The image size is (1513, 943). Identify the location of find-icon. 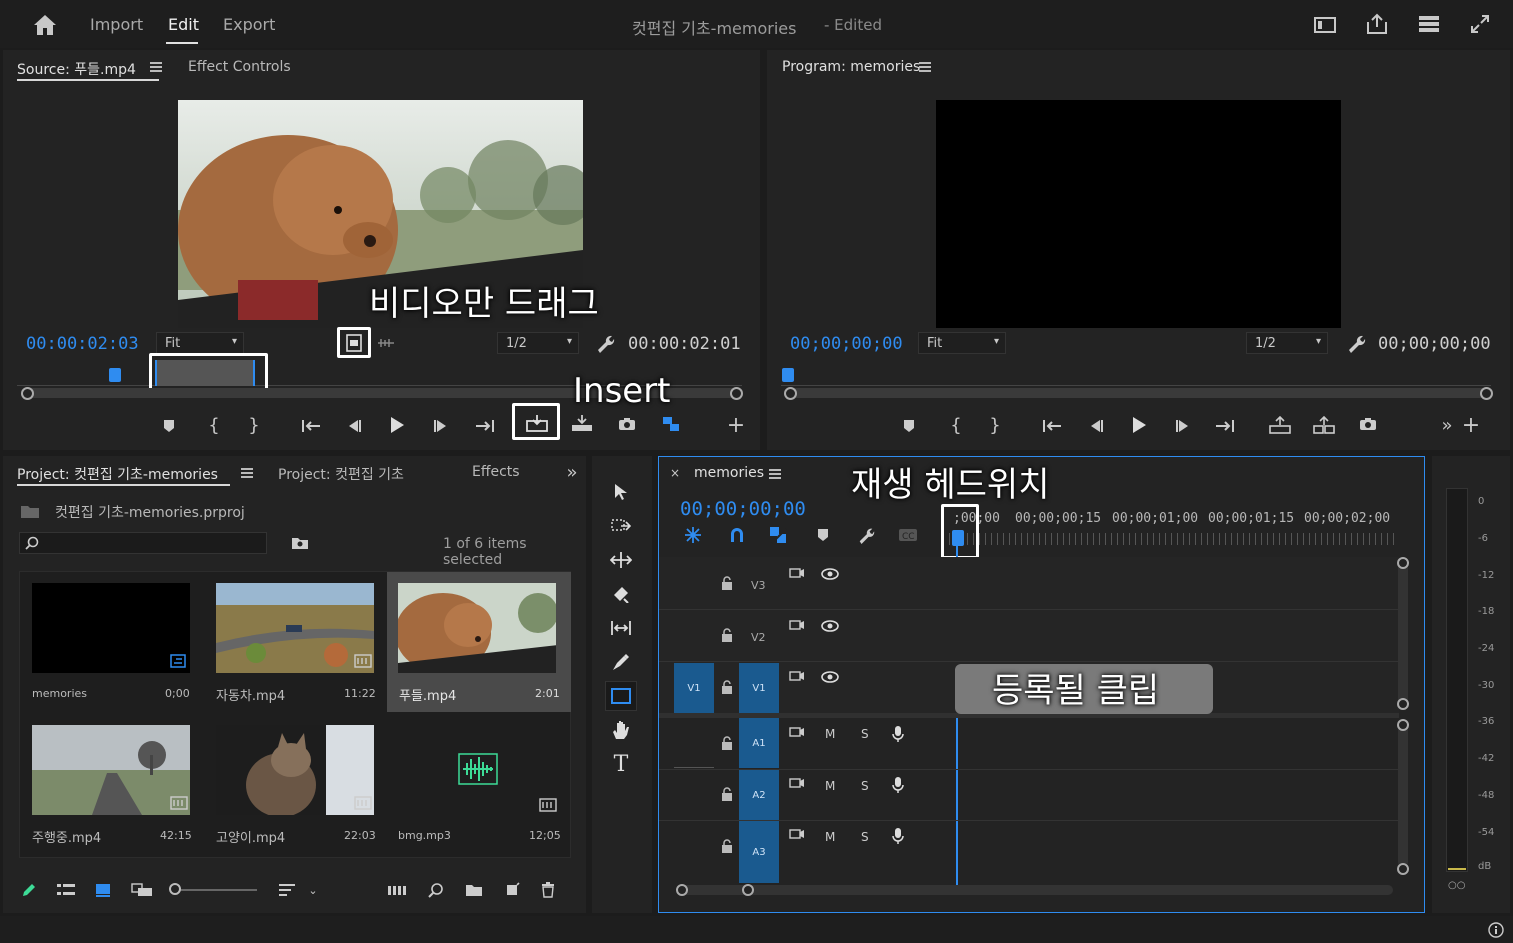
(436, 890).